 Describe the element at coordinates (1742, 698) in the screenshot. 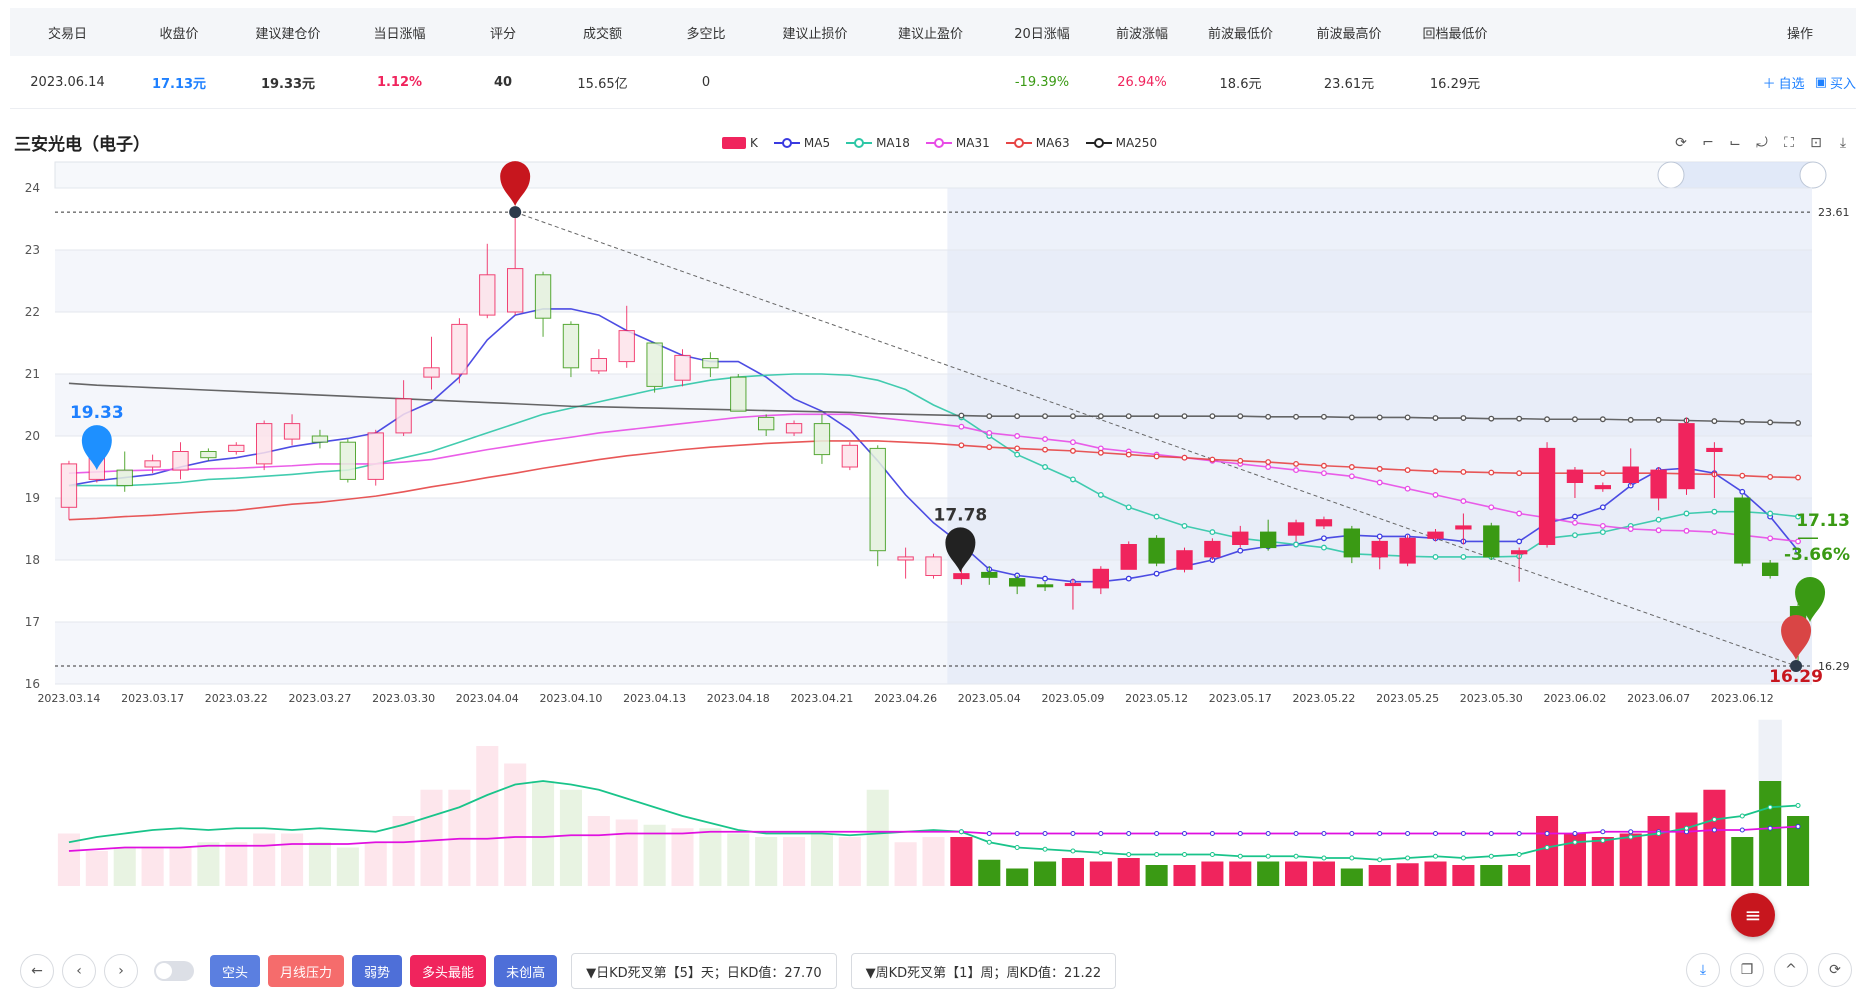

I see `x-tick-label: 2023.06.12` at that location.